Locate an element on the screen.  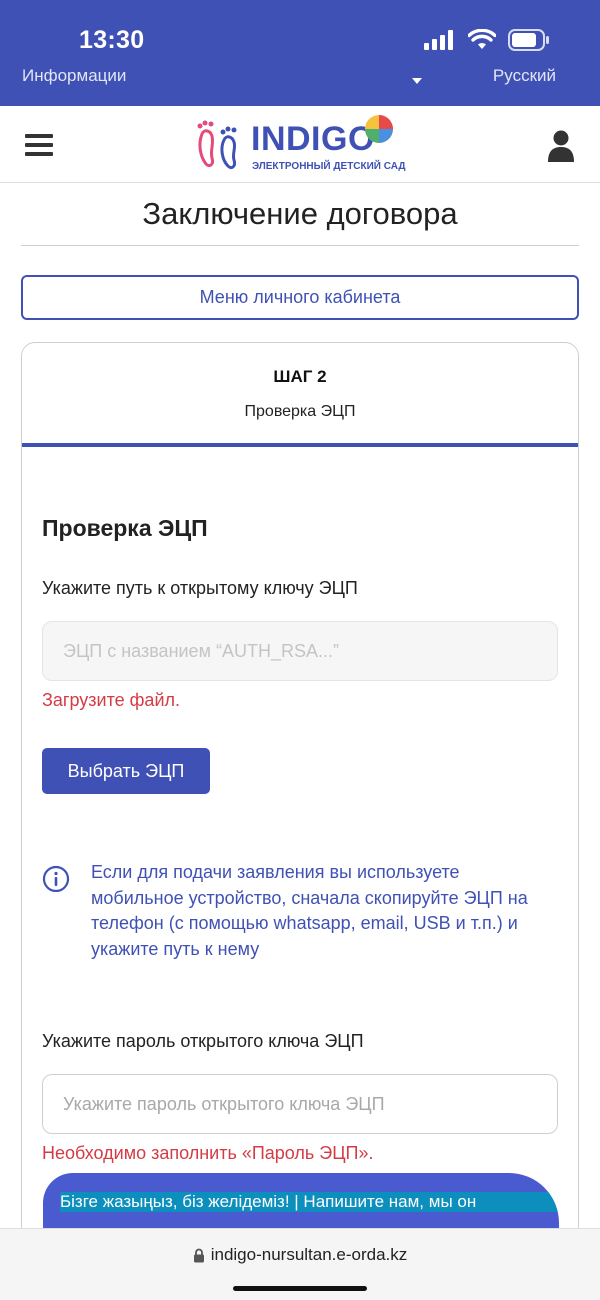
key-path-input is located at coordinates (300, 651).